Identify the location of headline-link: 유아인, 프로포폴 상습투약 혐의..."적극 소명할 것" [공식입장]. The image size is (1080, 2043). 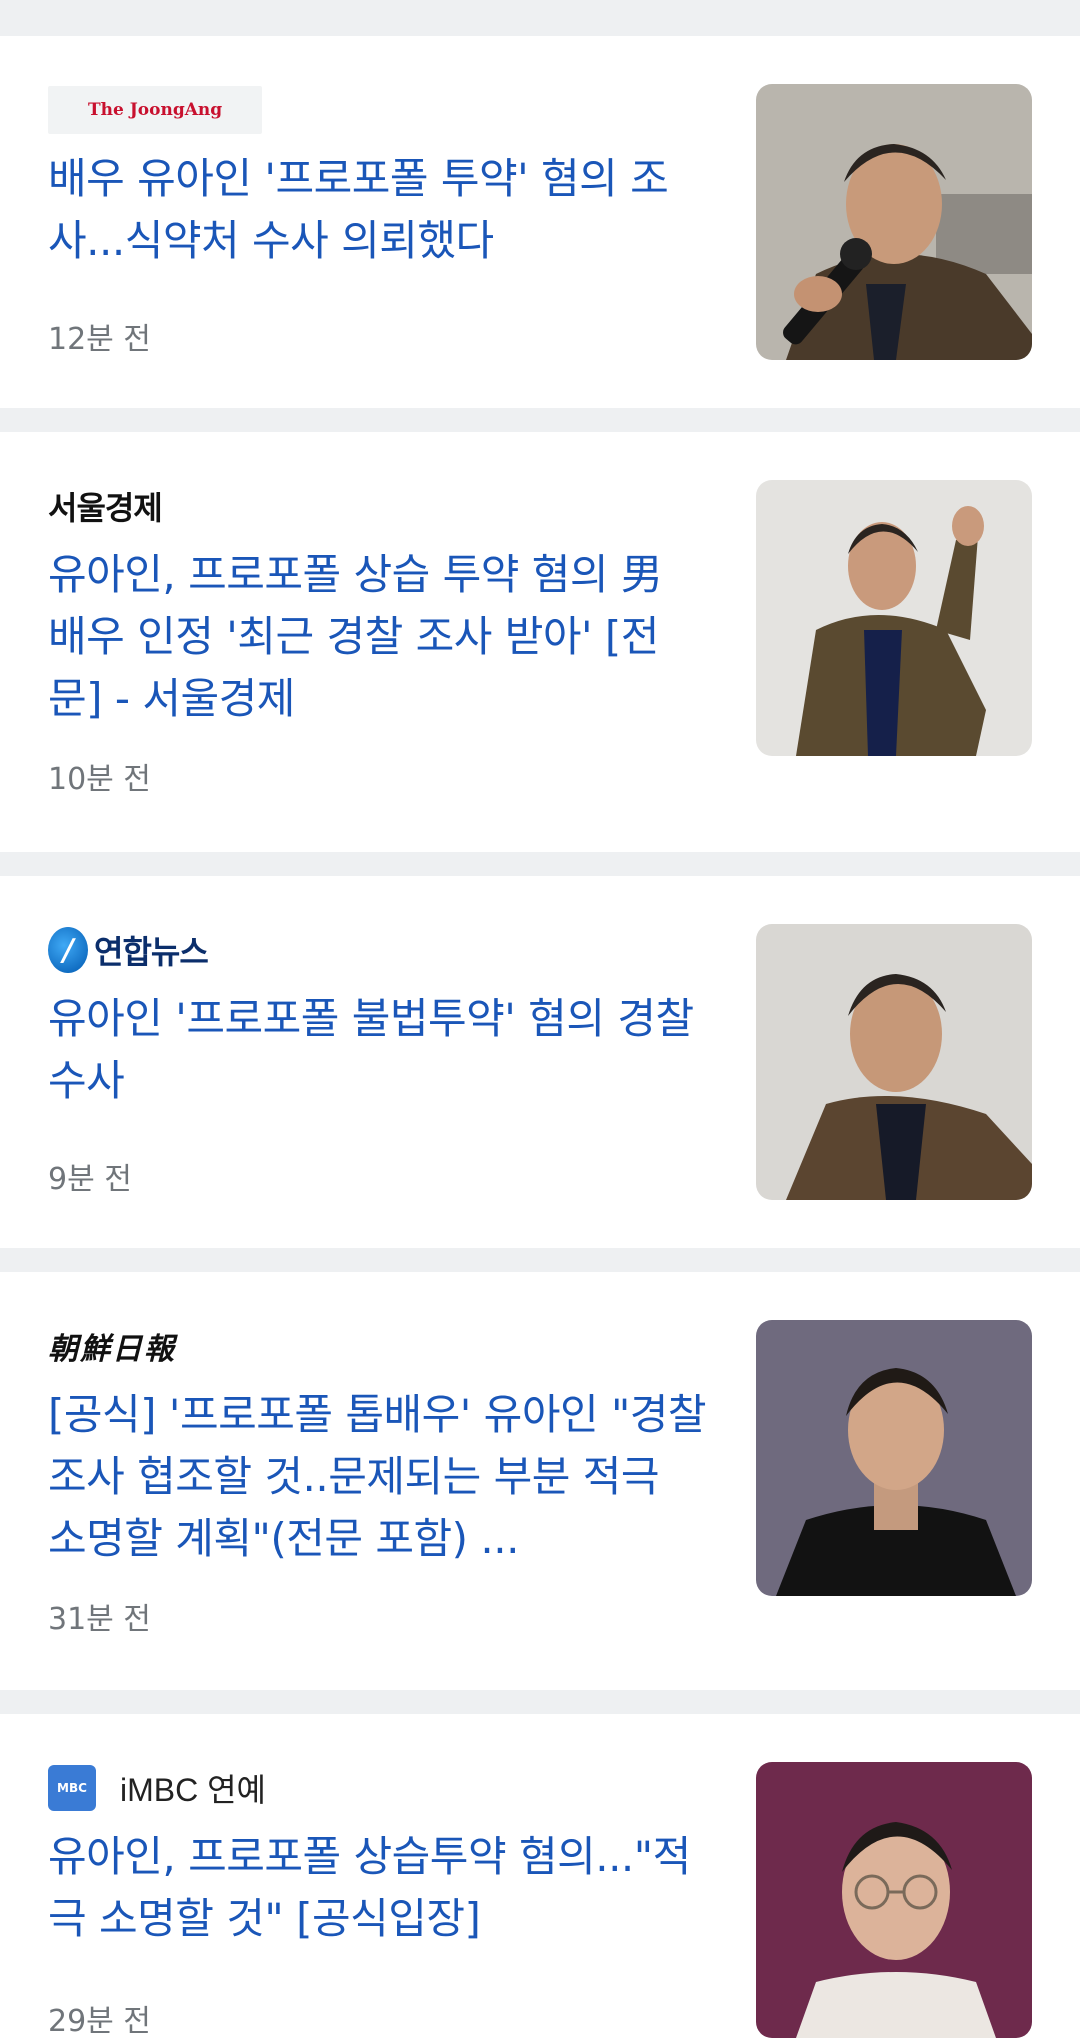
(378, 1888).